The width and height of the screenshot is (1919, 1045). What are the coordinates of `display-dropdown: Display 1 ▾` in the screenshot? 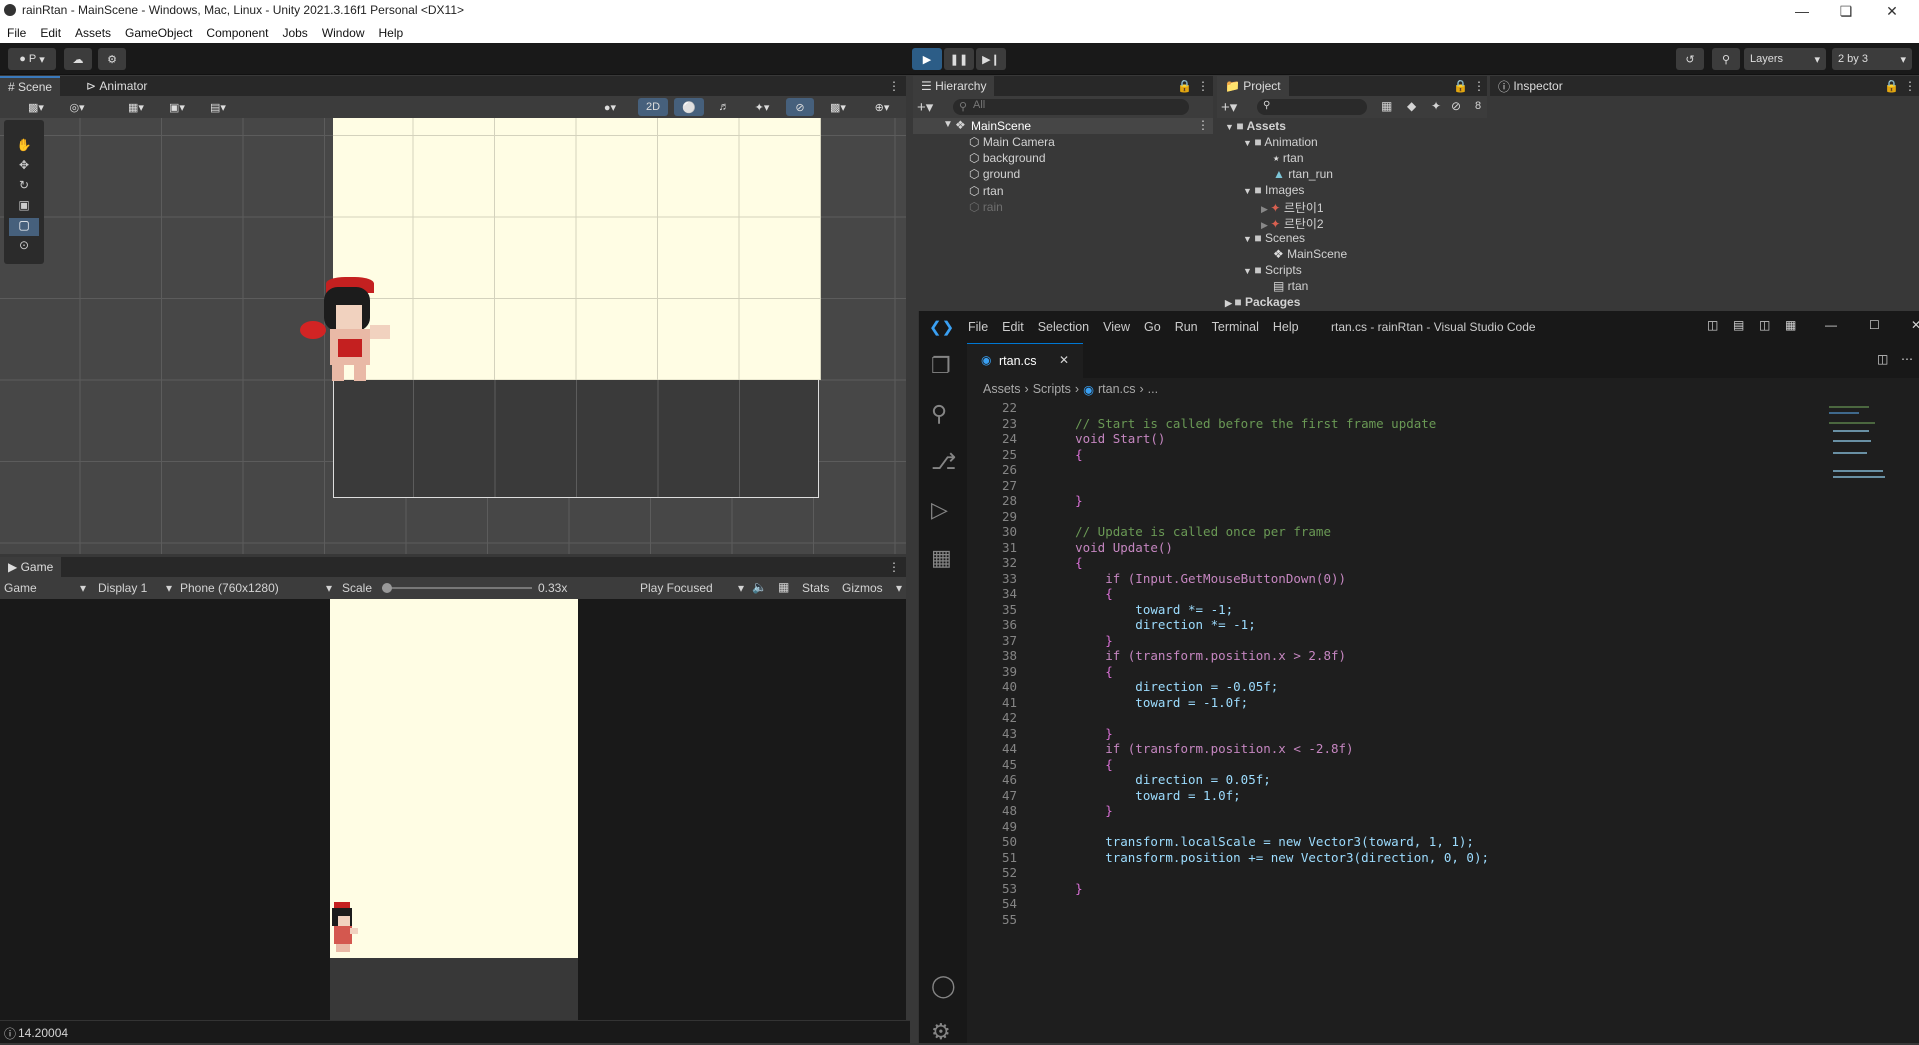 It's located at (135, 588).